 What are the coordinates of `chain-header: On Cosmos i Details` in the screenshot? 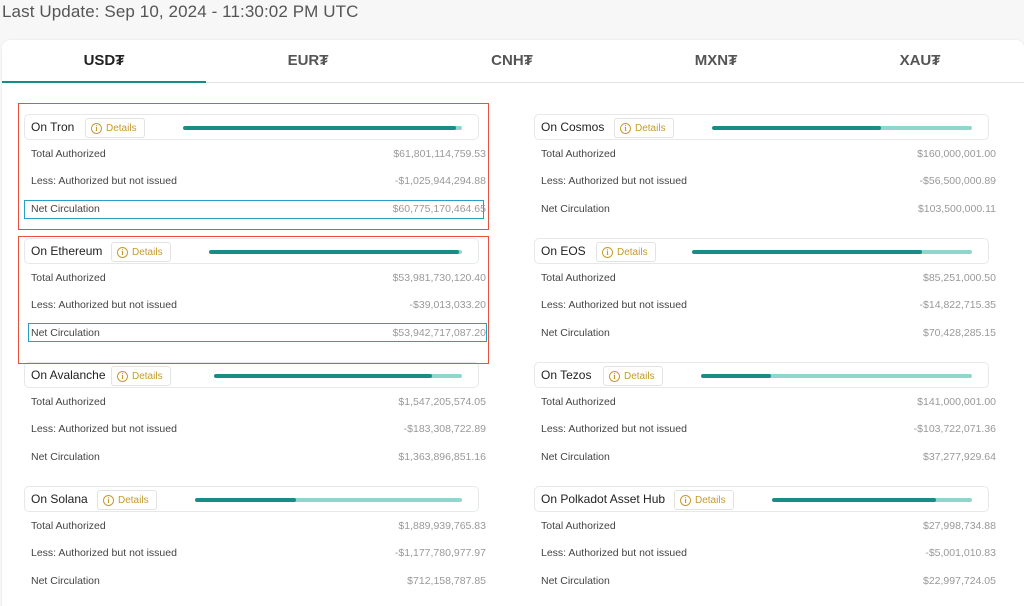 It's located at (761, 127).